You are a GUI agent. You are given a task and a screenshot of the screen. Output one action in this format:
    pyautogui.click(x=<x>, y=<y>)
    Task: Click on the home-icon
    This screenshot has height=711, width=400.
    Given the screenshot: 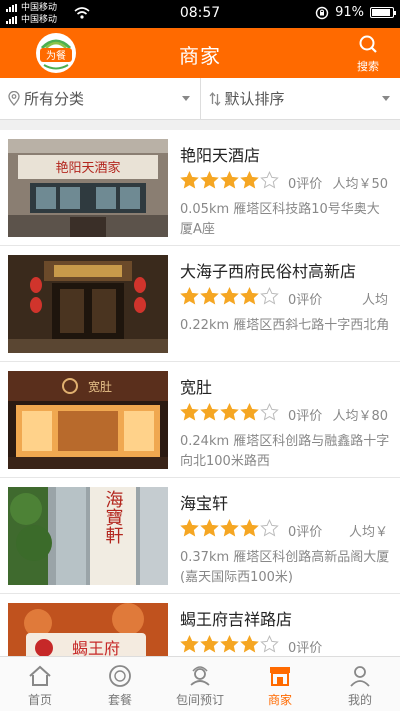 What is the action you would take?
    pyautogui.click(x=40, y=675)
    